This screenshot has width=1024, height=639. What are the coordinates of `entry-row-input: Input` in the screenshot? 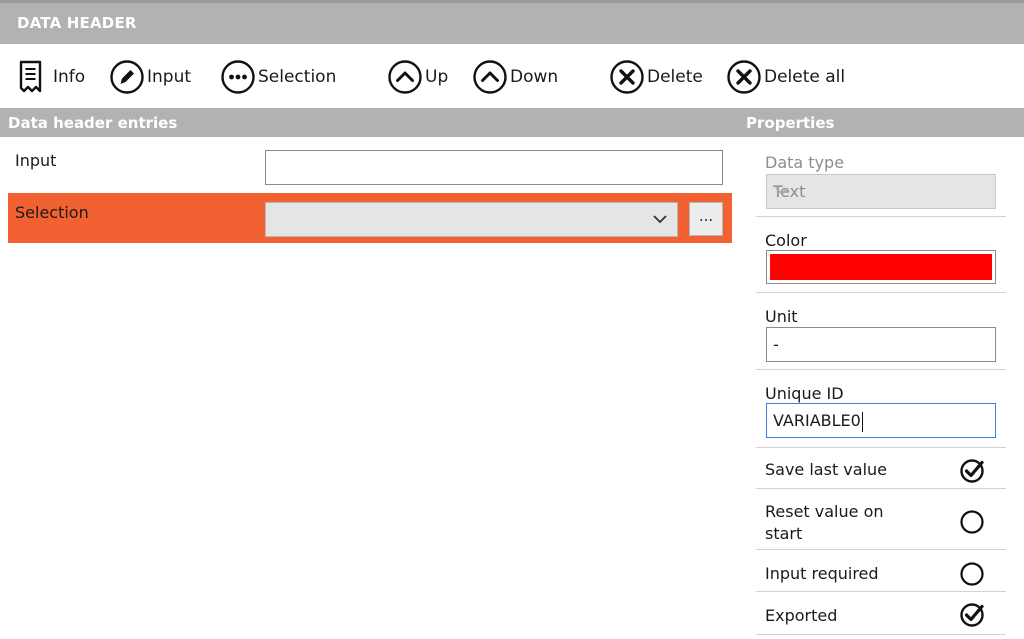 It's located at (370, 165).